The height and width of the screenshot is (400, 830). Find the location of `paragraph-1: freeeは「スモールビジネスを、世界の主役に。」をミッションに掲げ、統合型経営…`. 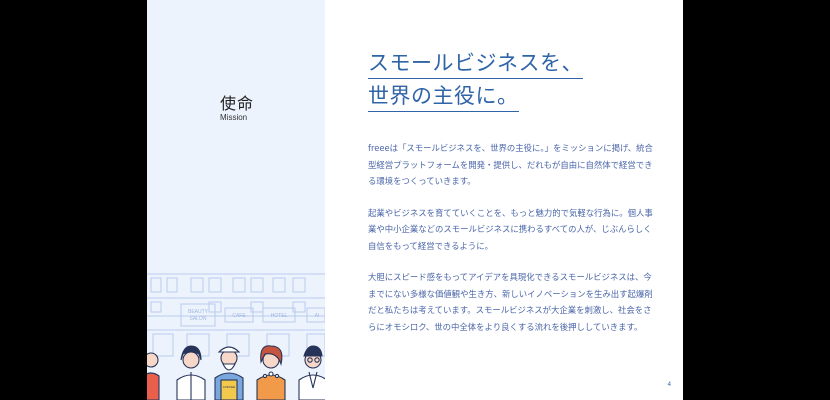

paragraph-1: freeeは「スモールビジネスを、世界の主役に。」をミッションに掲げ、統合型経営… is located at coordinates (510, 164).